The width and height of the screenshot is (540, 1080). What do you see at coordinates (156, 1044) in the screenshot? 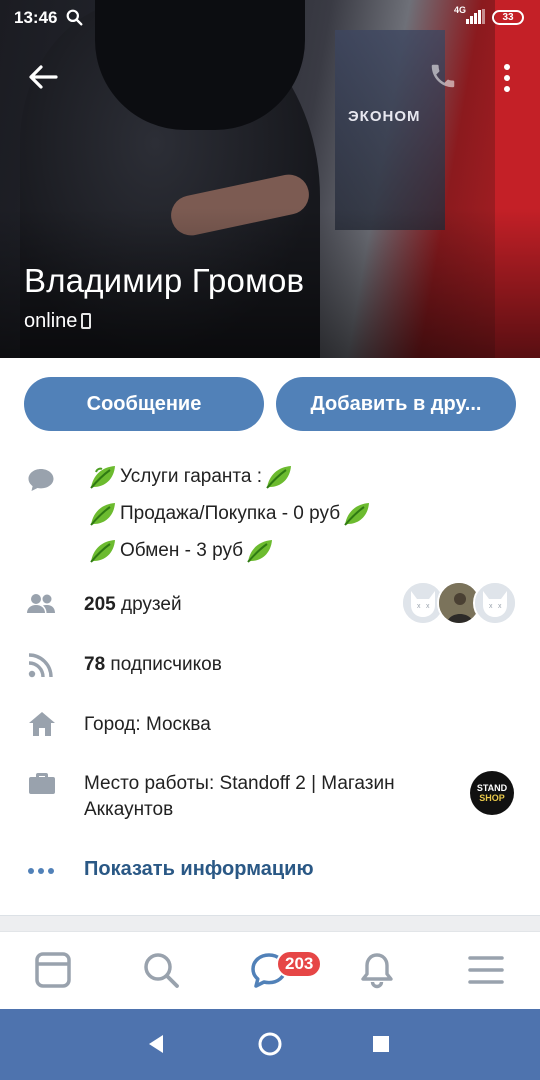
I see `back-triangle-icon` at bounding box center [156, 1044].